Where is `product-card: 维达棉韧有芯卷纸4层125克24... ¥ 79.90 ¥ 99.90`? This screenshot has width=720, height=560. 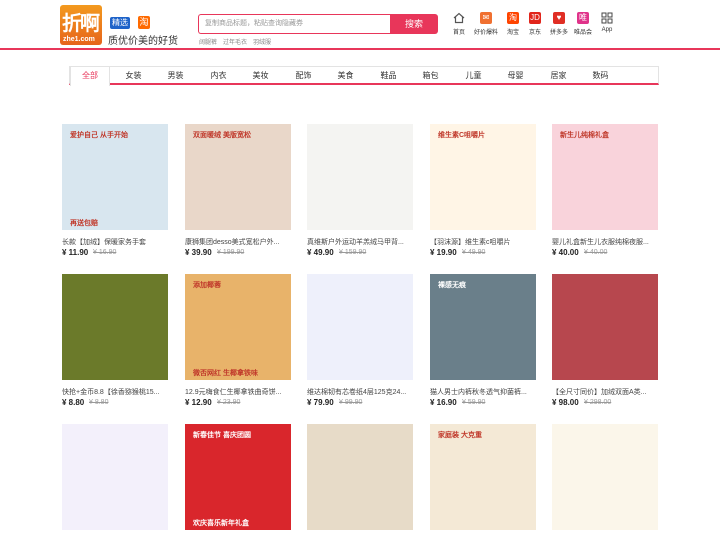 product-card: 维达棉韧有芯卷纸4层125克24... ¥ 79.90 ¥ 99.90 is located at coordinates (360, 342).